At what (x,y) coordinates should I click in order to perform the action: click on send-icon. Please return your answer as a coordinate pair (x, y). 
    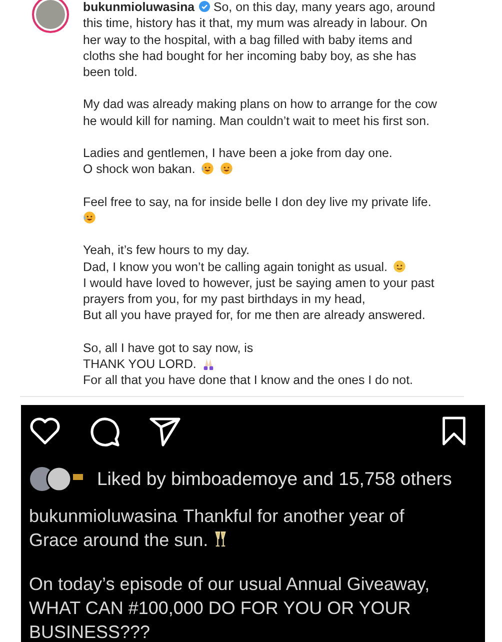
    Looking at the image, I should click on (165, 430).